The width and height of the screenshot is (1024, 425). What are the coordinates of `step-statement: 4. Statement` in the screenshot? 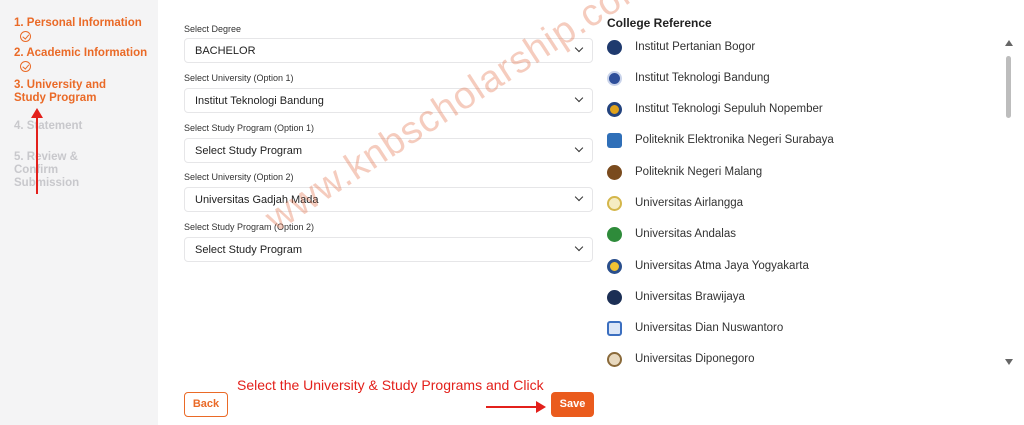 It's located at (48, 126).